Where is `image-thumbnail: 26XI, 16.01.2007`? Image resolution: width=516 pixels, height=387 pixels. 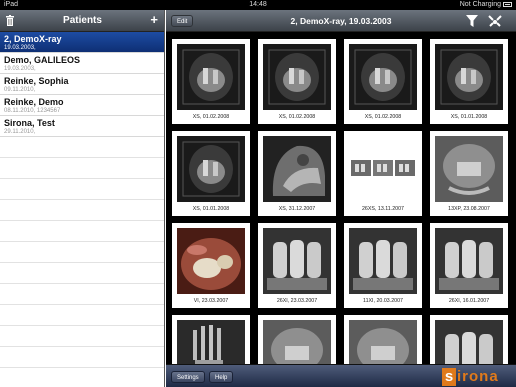
image-thumbnail: 26XI, 16.01.2007 is located at coordinates (469, 265).